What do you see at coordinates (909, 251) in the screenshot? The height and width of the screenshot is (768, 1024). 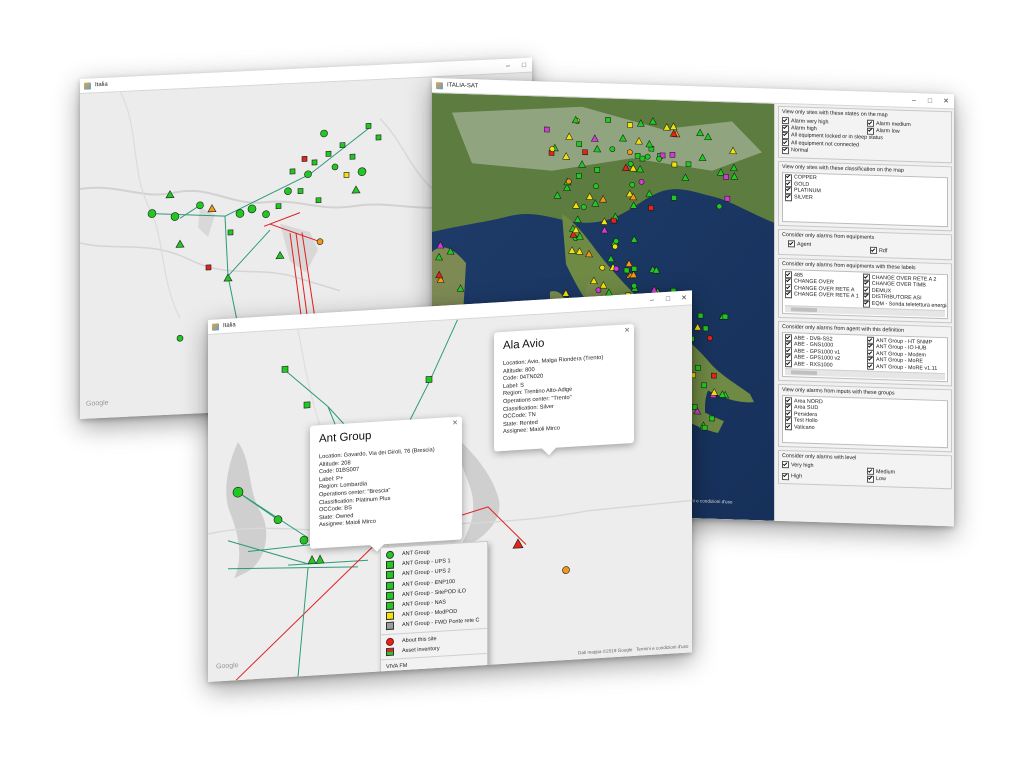 I see `checkbox-rdf: Rdf` at bounding box center [909, 251].